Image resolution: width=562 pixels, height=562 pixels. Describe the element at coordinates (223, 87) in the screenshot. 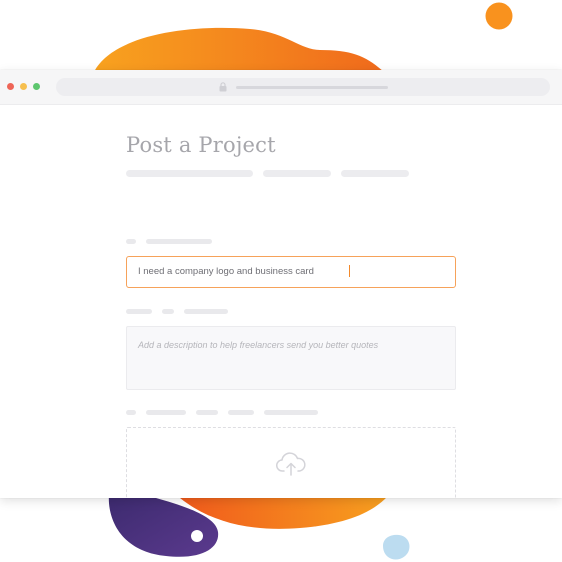

I see `lock-icon` at that location.